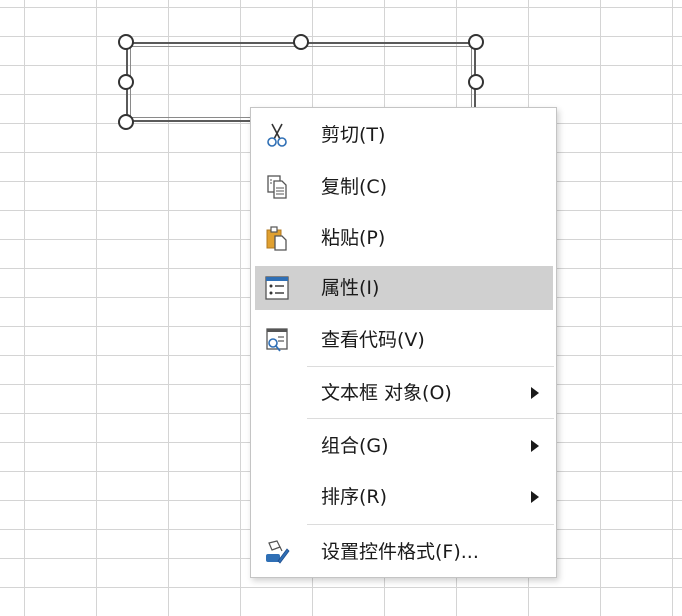 This screenshot has height=616, width=682. Describe the element at coordinates (126, 82) in the screenshot. I see `resize-handle-middle-left` at that location.